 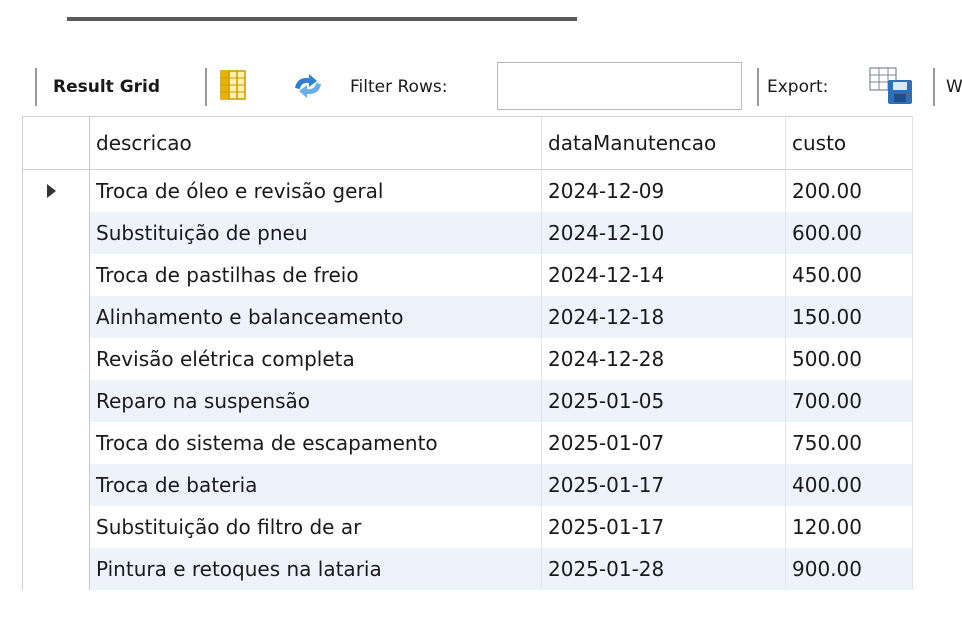 What do you see at coordinates (481, 87) in the screenshot?
I see `result-toolbar: Result Grid Filter Rows: Export: W` at bounding box center [481, 87].